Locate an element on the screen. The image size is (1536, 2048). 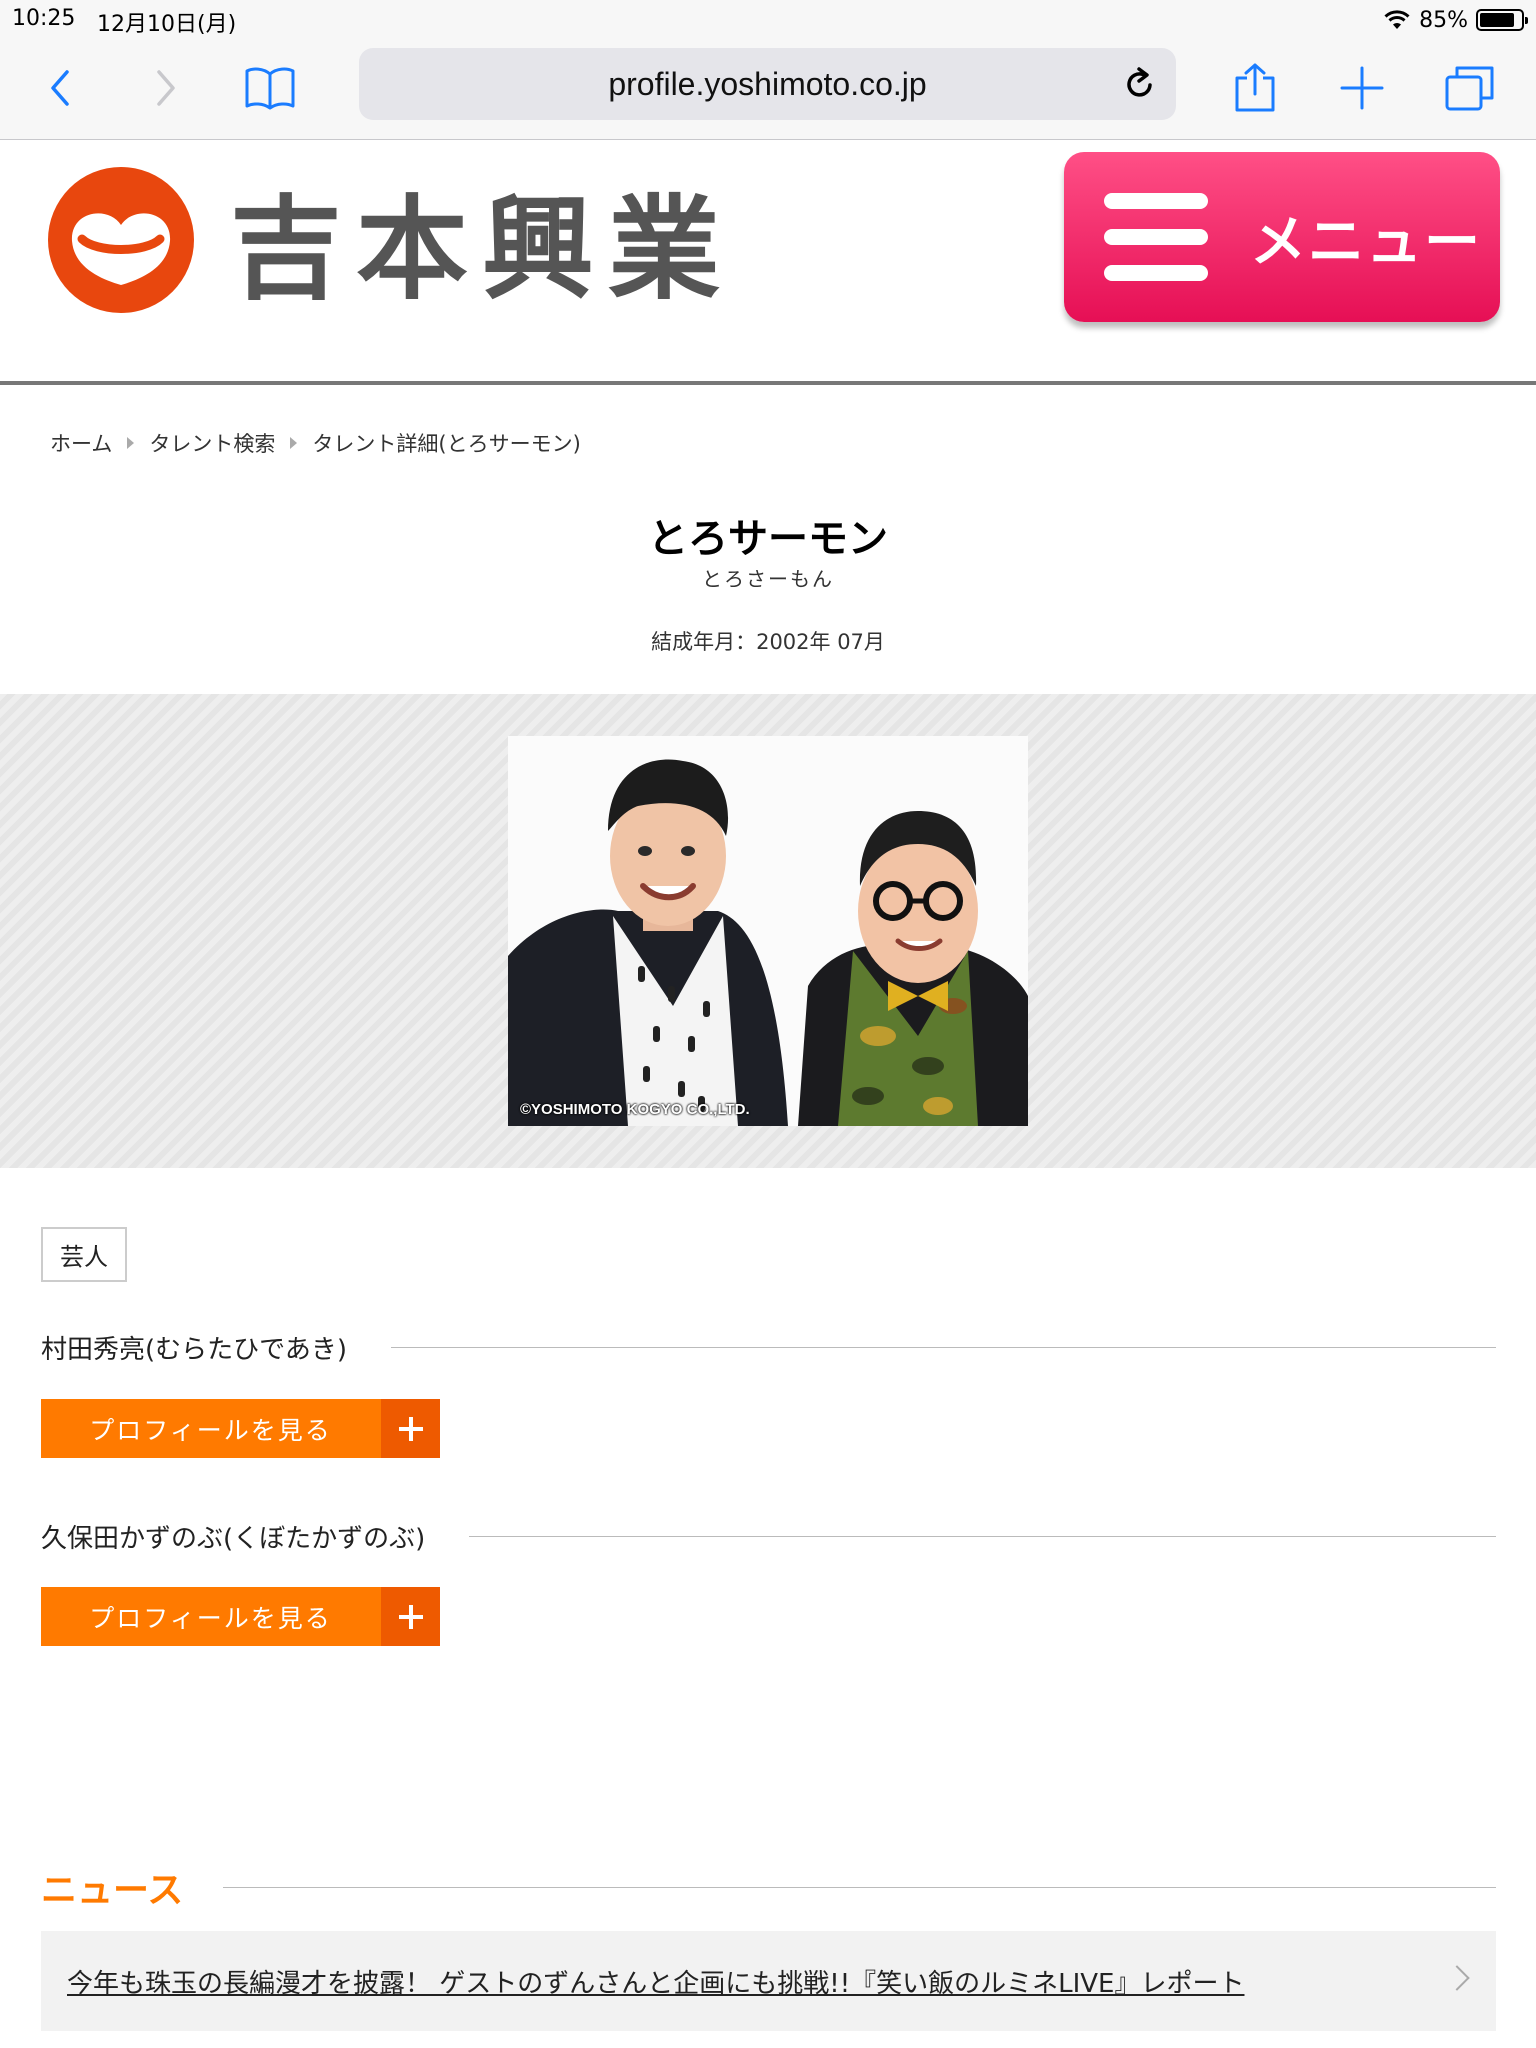
status-date: 12月10日(月) is located at coordinates (167, 24).